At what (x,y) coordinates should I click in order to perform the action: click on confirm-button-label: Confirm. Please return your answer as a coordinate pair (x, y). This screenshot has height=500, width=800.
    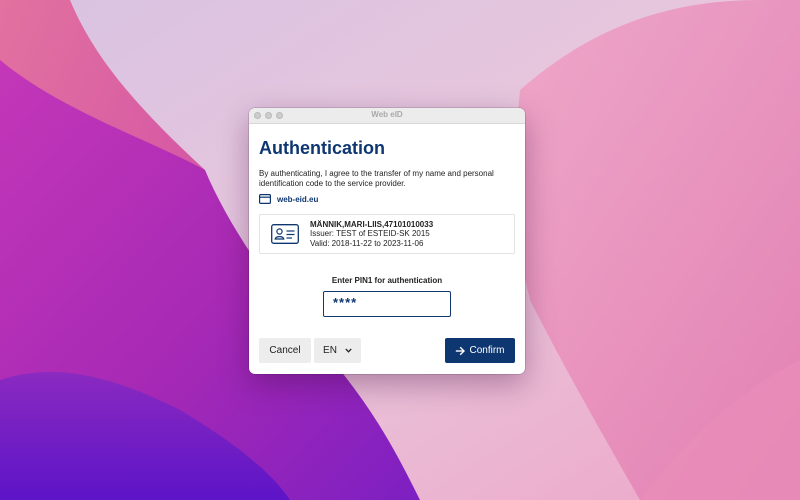
    Looking at the image, I should click on (487, 350).